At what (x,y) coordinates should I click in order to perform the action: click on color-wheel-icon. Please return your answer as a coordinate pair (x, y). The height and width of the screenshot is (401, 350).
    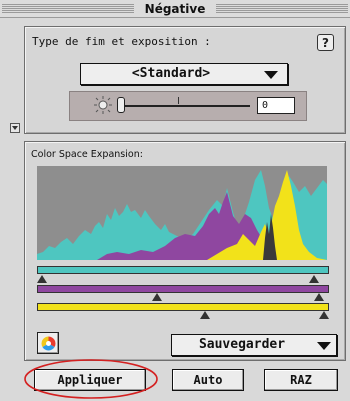
    Looking at the image, I should click on (48, 343).